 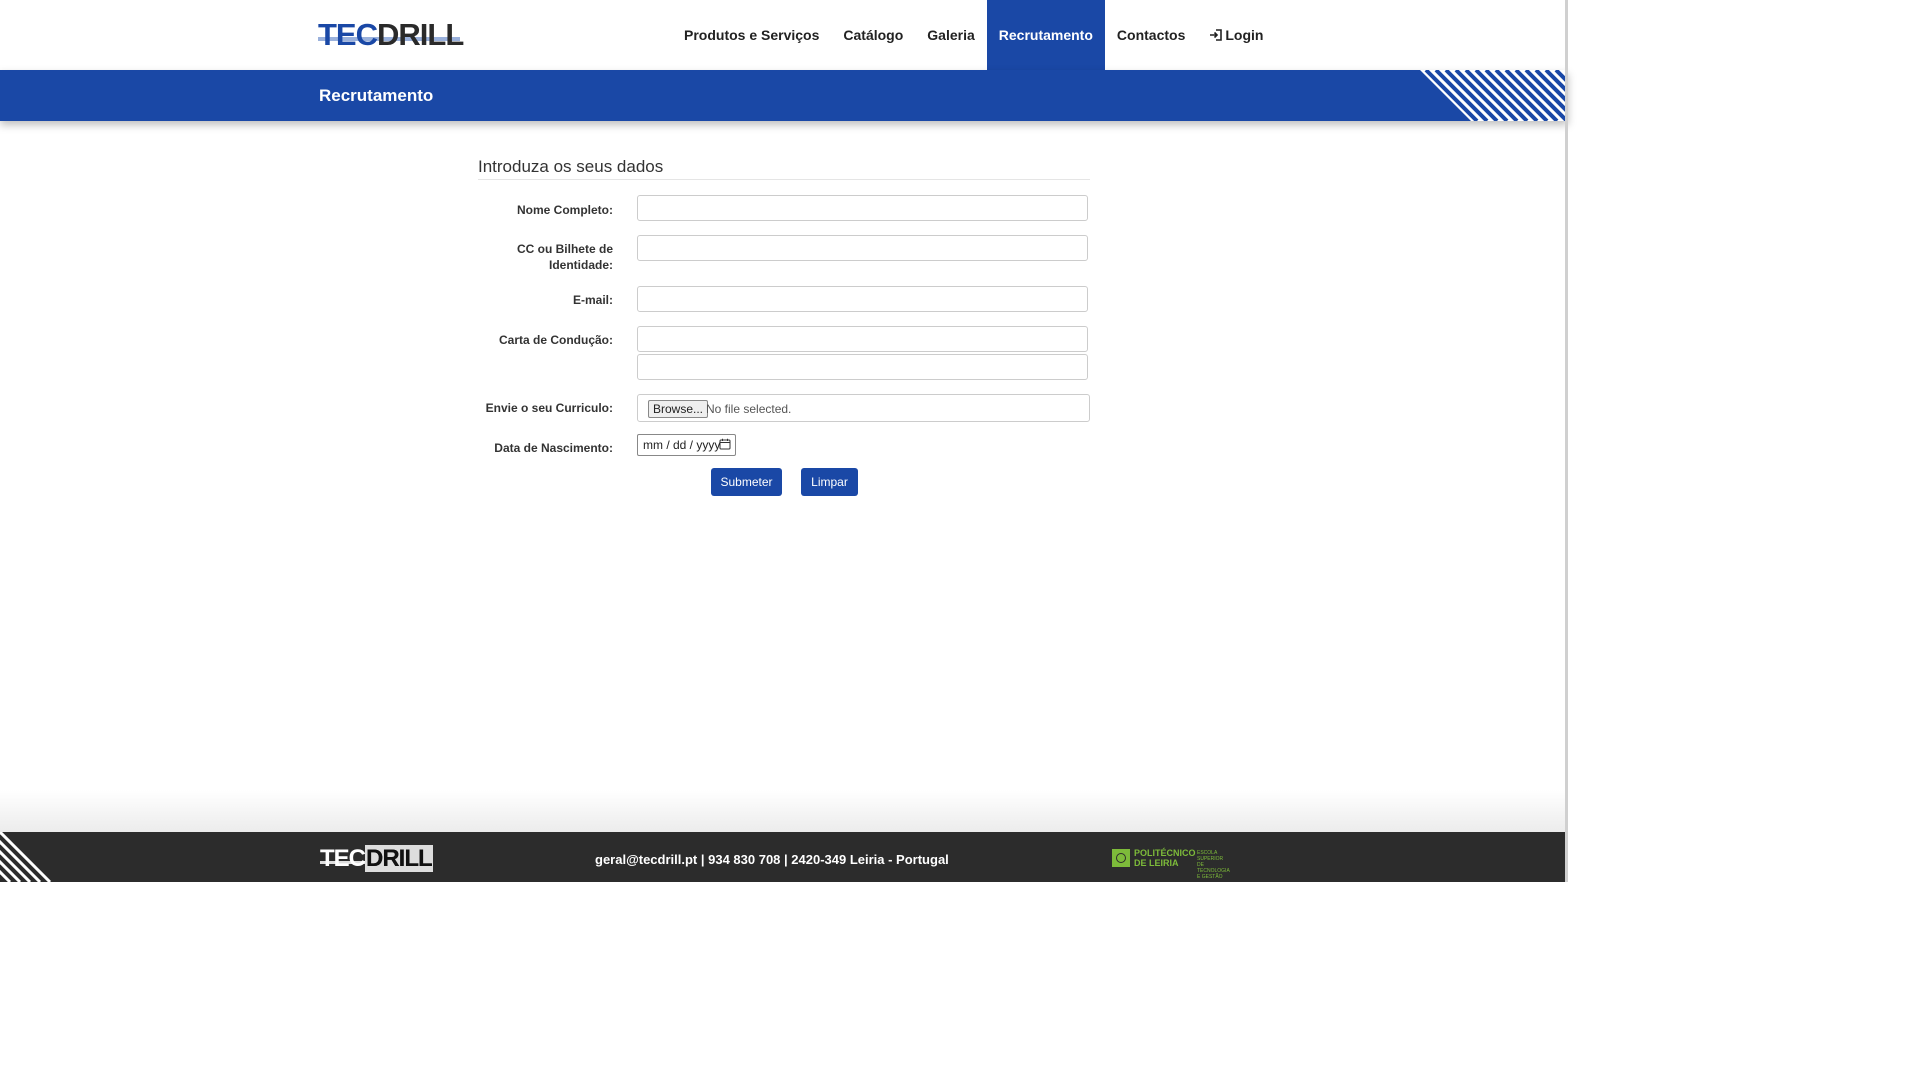 I want to click on nav-galeria: Galeria, so click(x=950, y=35).